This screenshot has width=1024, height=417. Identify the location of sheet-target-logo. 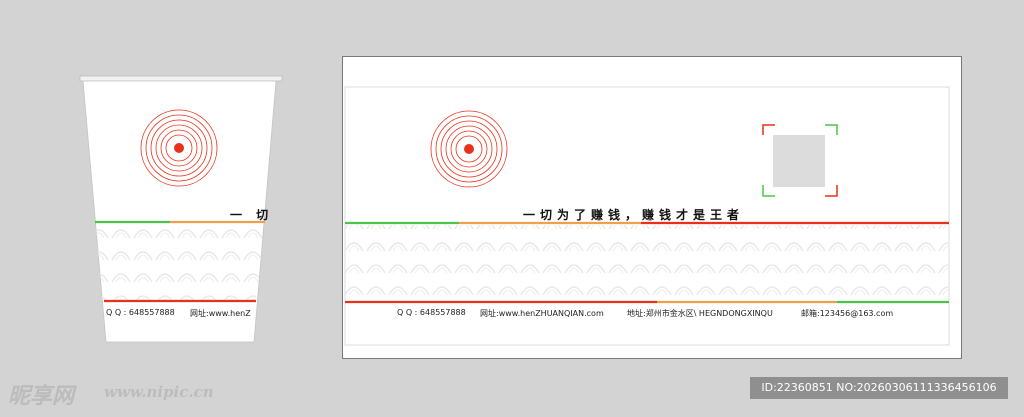
(469, 149).